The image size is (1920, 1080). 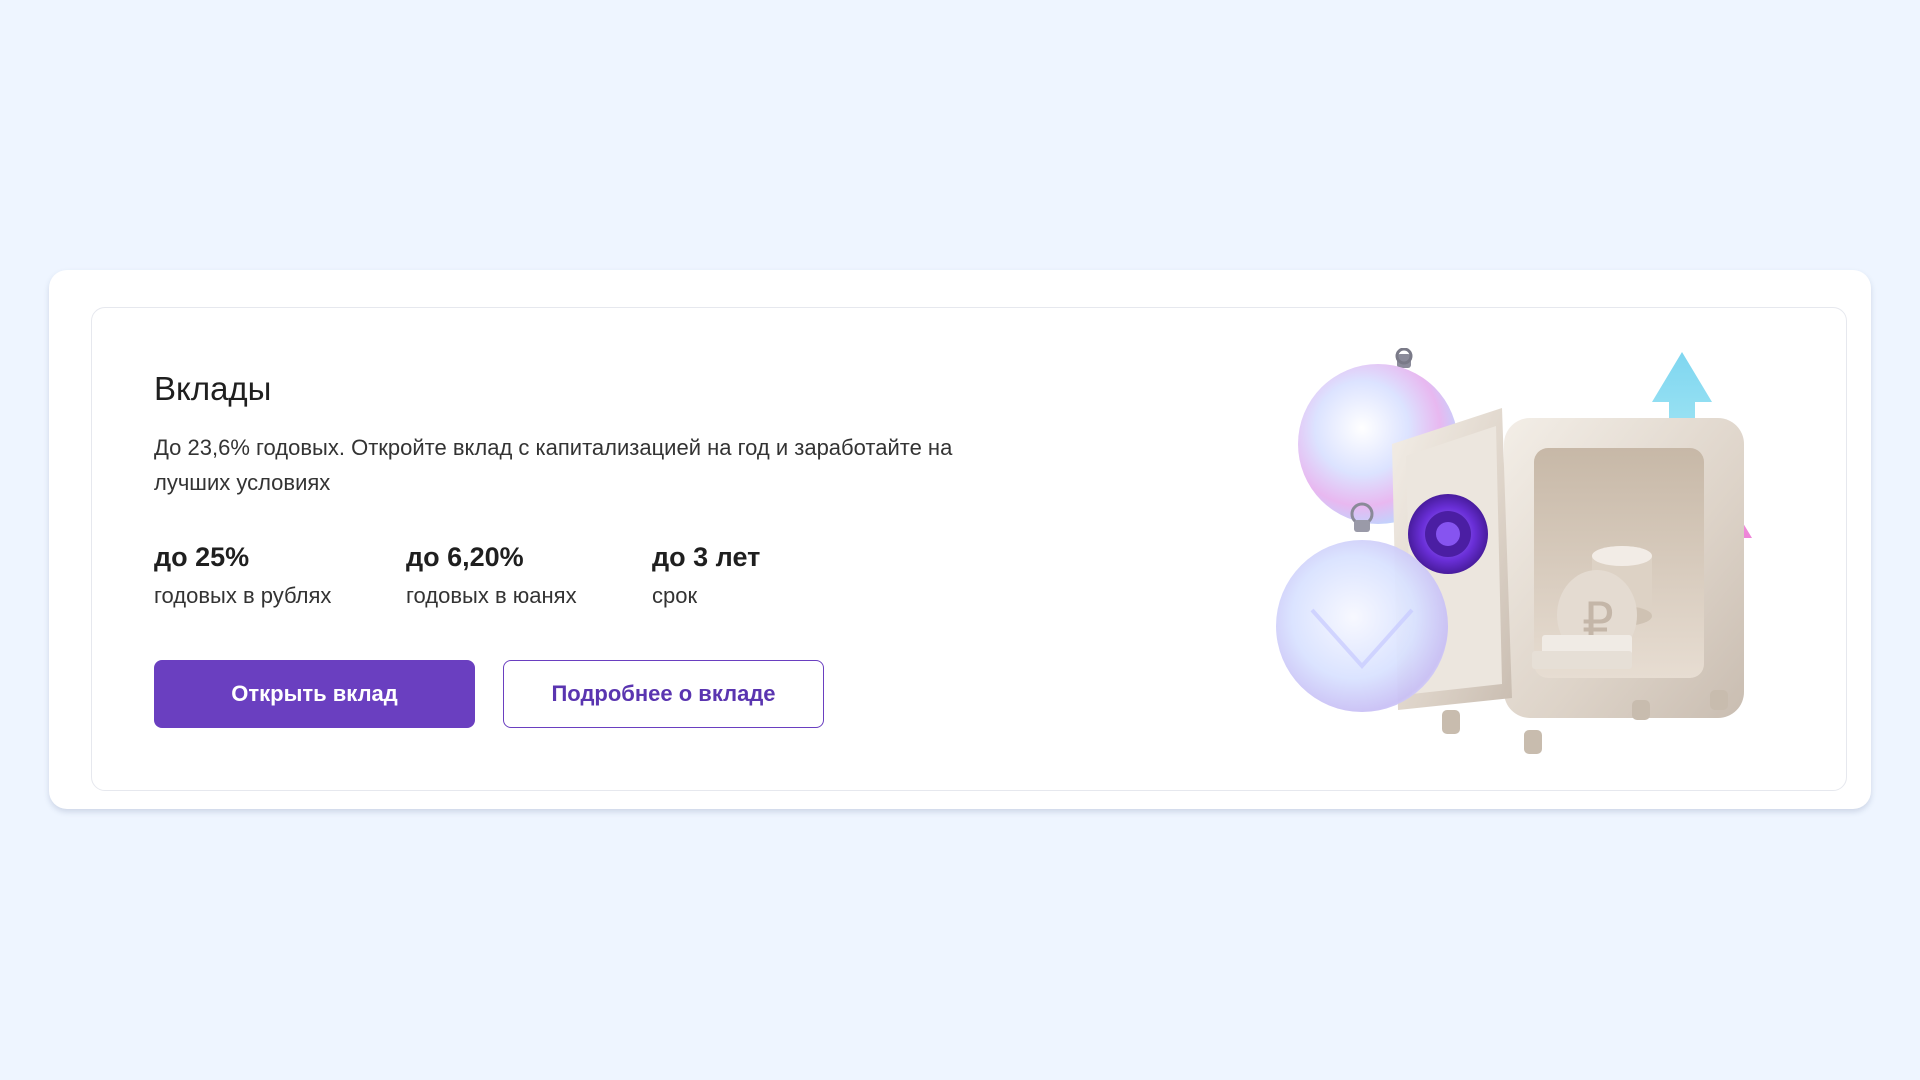 I want to click on stat-value: до 6,20%, so click(x=465, y=557).